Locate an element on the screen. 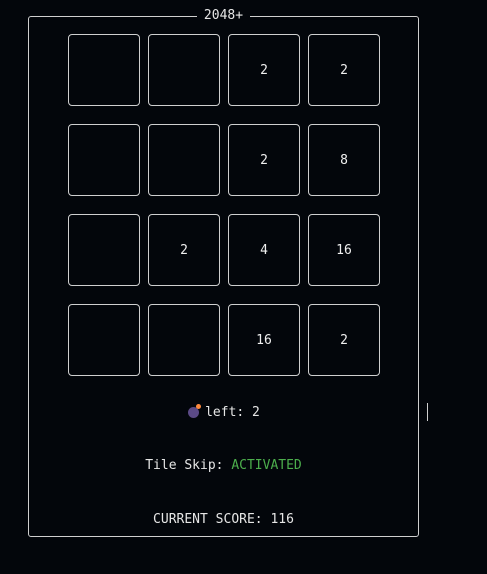 The image size is (487, 574). current-score-label: CURRENT SCORE: 116 is located at coordinates (223, 519).